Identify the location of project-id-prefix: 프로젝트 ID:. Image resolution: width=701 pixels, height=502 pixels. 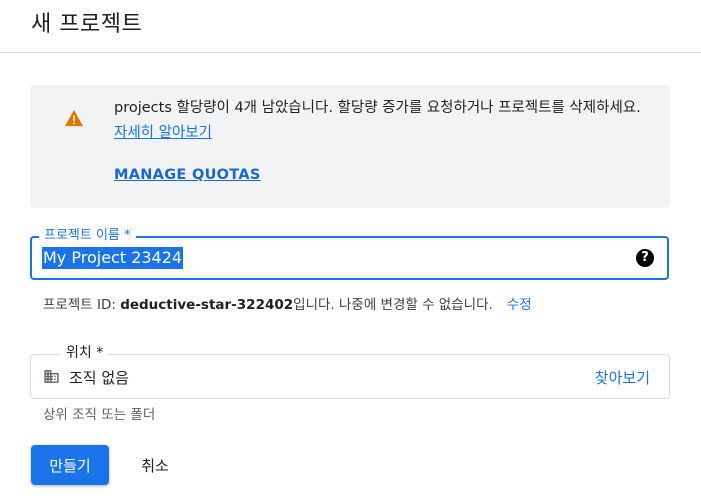
(82, 305).